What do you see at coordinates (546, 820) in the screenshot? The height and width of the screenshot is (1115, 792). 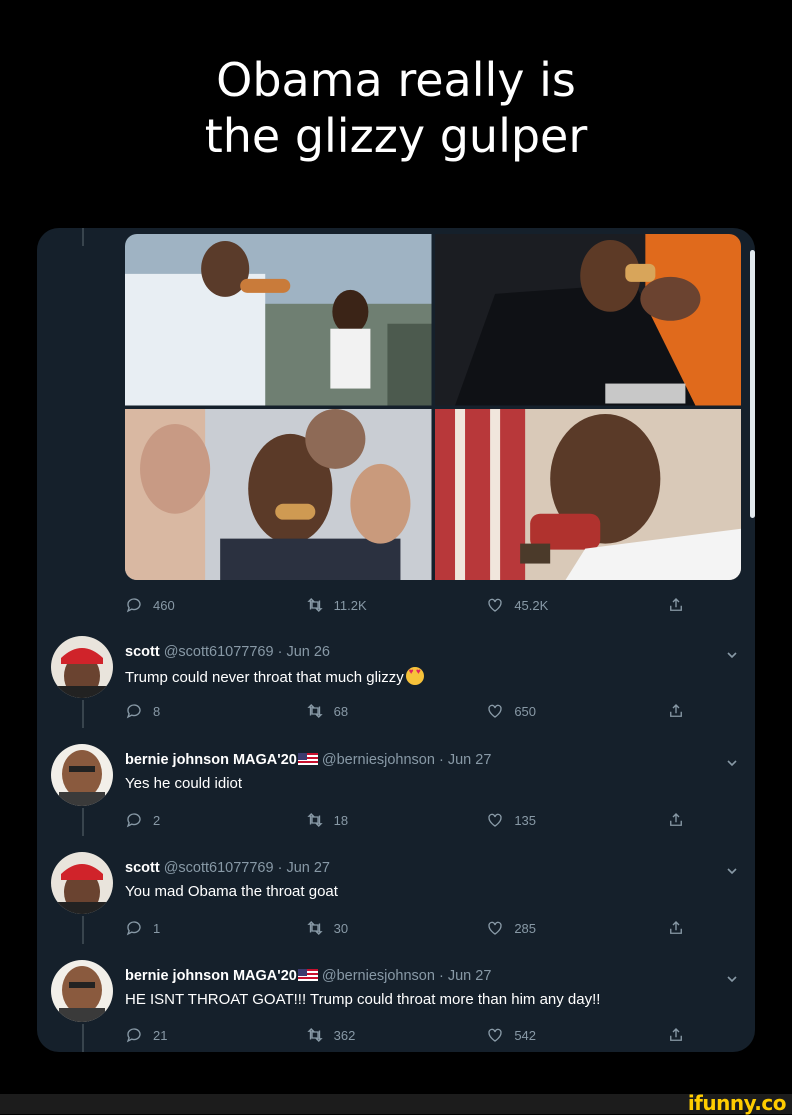 I see `like-button: 135` at bounding box center [546, 820].